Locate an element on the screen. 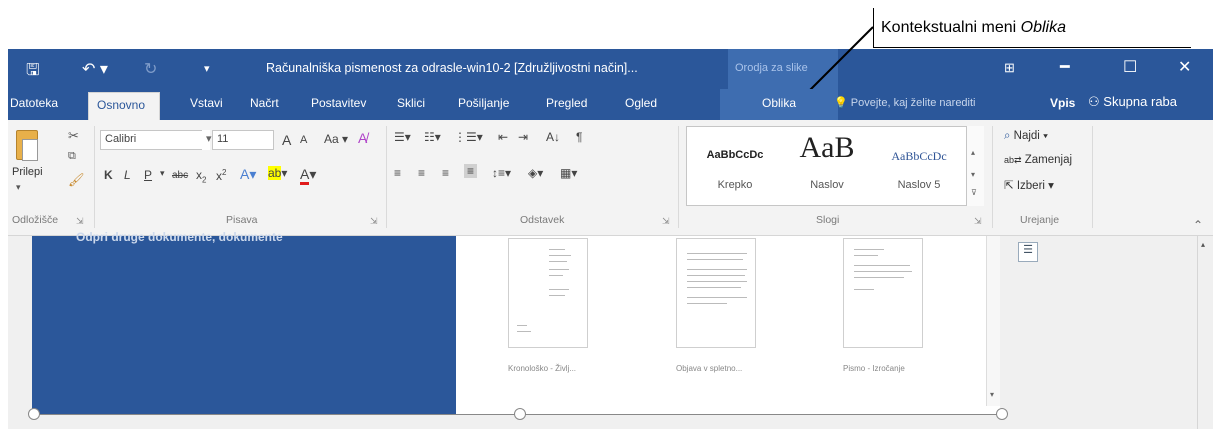 The height and width of the screenshot is (429, 1213). copy-icon: ⧉ is located at coordinates (72, 156).